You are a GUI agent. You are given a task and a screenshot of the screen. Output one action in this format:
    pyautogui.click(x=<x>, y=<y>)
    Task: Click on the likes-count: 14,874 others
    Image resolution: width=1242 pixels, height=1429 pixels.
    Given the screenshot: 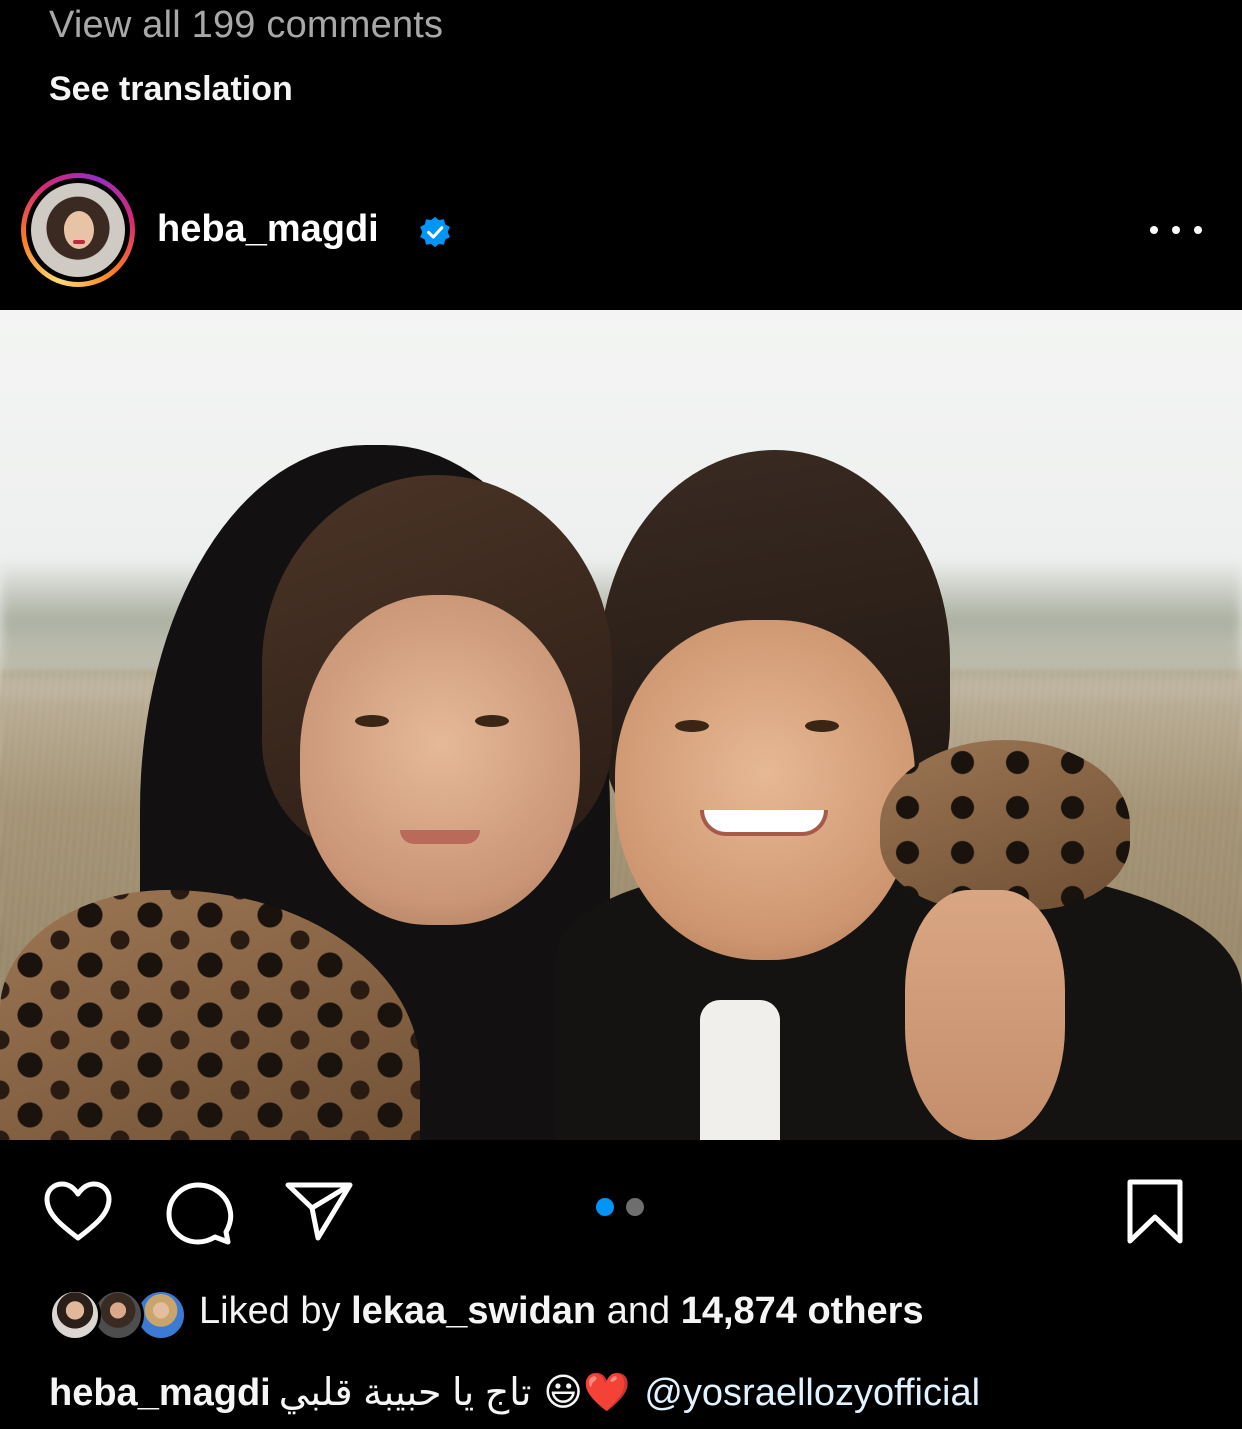 What is the action you would take?
    pyautogui.click(x=802, y=1311)
    